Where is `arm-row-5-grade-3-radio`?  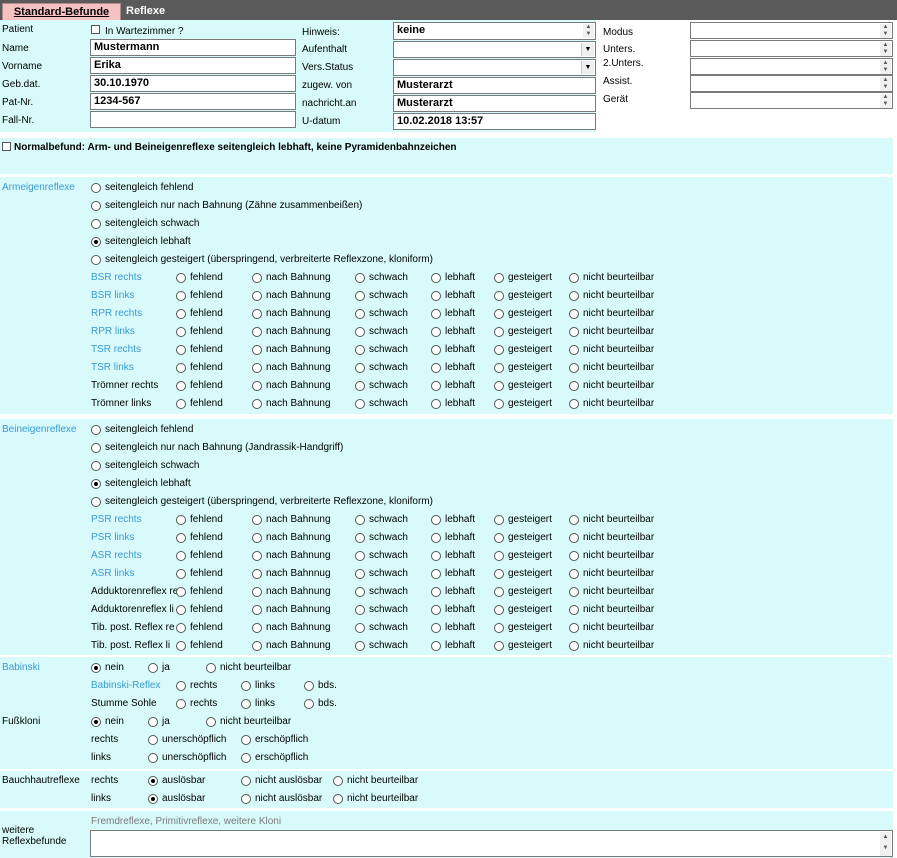
arm-row-5-grade-3-radio is located at coordinates (436, 368).